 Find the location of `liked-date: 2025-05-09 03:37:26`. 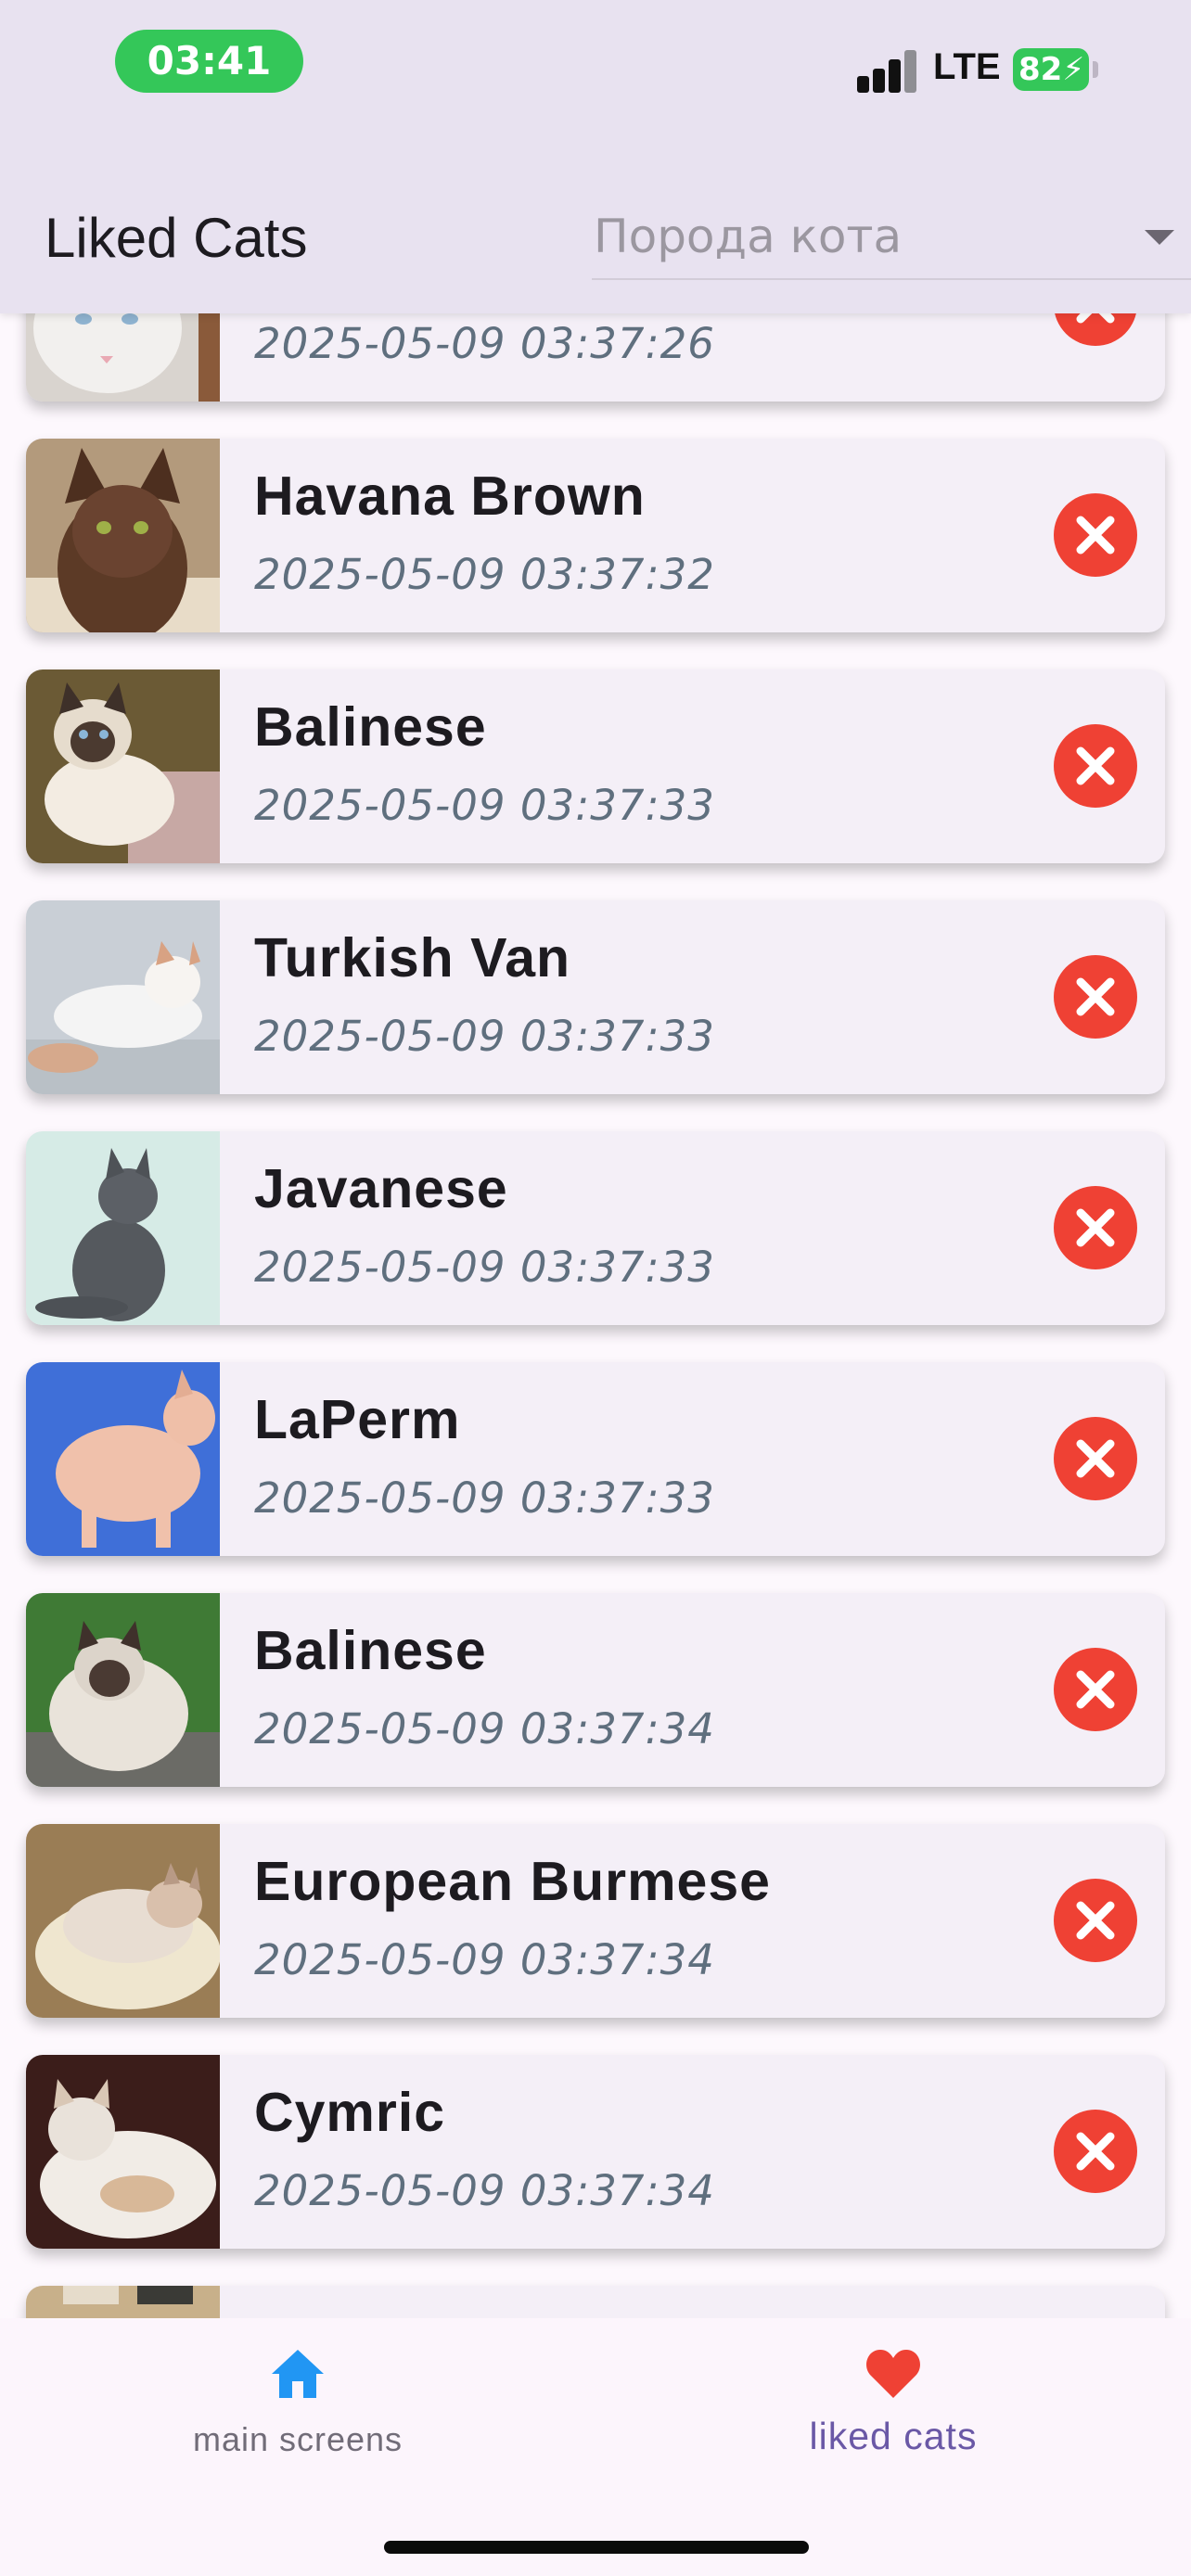

liked-date: 2025-05-09 03:37:26 is located at coordinates (484, 343).